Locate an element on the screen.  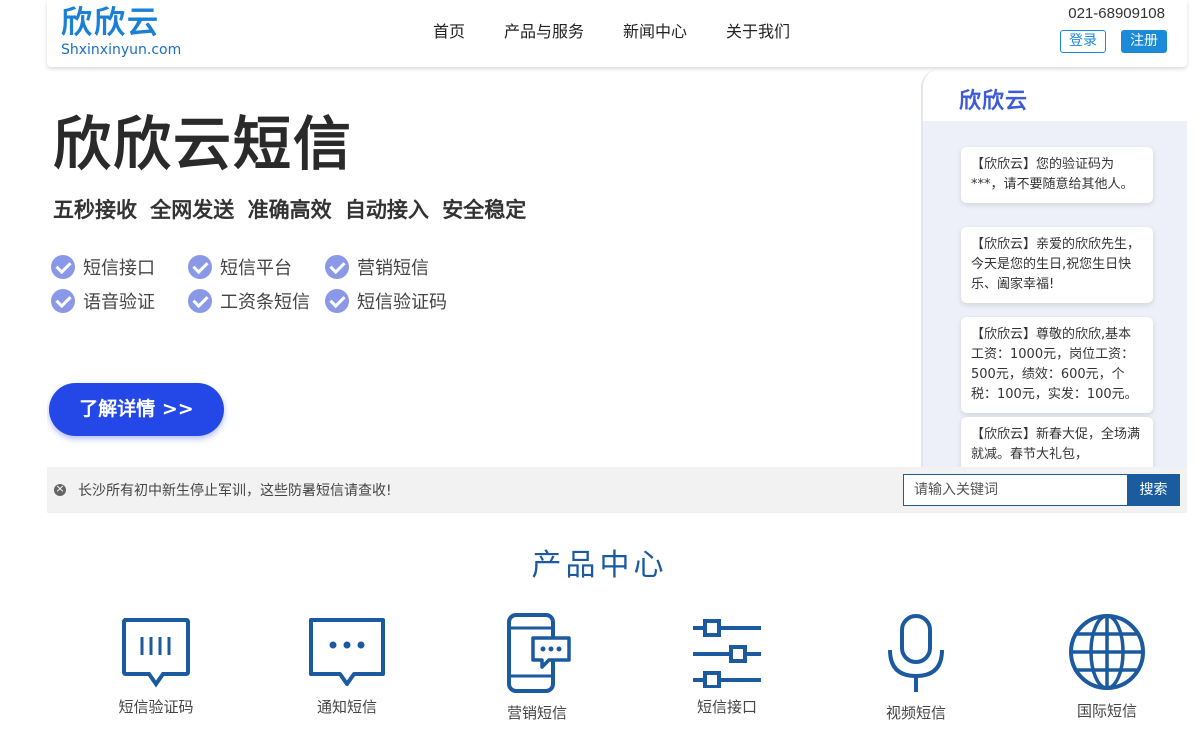
product-video-sms: 视频短信 is located at coordinates (916, 667).